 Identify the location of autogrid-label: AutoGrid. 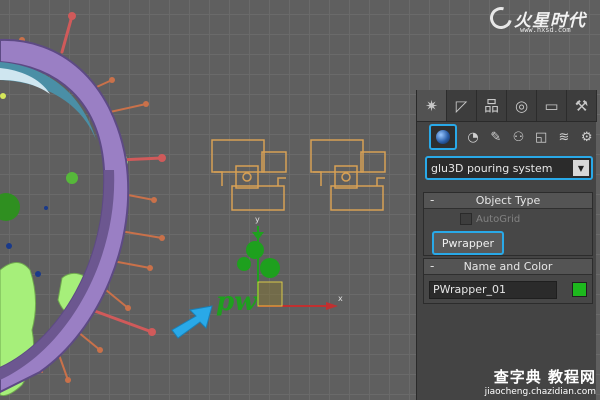
(498, 219).